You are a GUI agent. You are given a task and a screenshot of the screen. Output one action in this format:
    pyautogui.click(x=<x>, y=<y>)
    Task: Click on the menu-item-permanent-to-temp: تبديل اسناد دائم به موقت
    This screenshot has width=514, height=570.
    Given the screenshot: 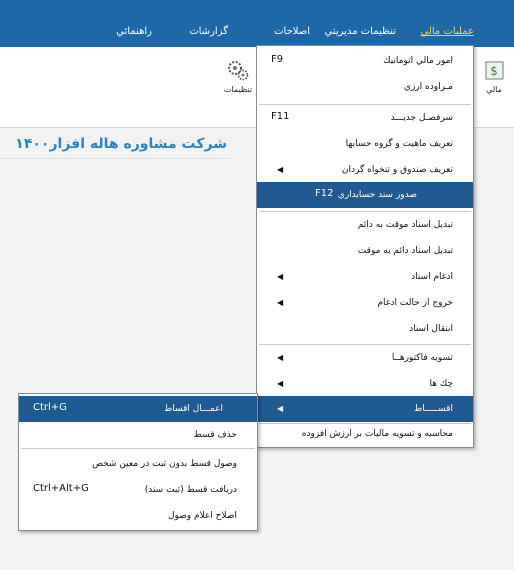 What is the action you would take?
    pyautogui.click(x=365, y=251)
    